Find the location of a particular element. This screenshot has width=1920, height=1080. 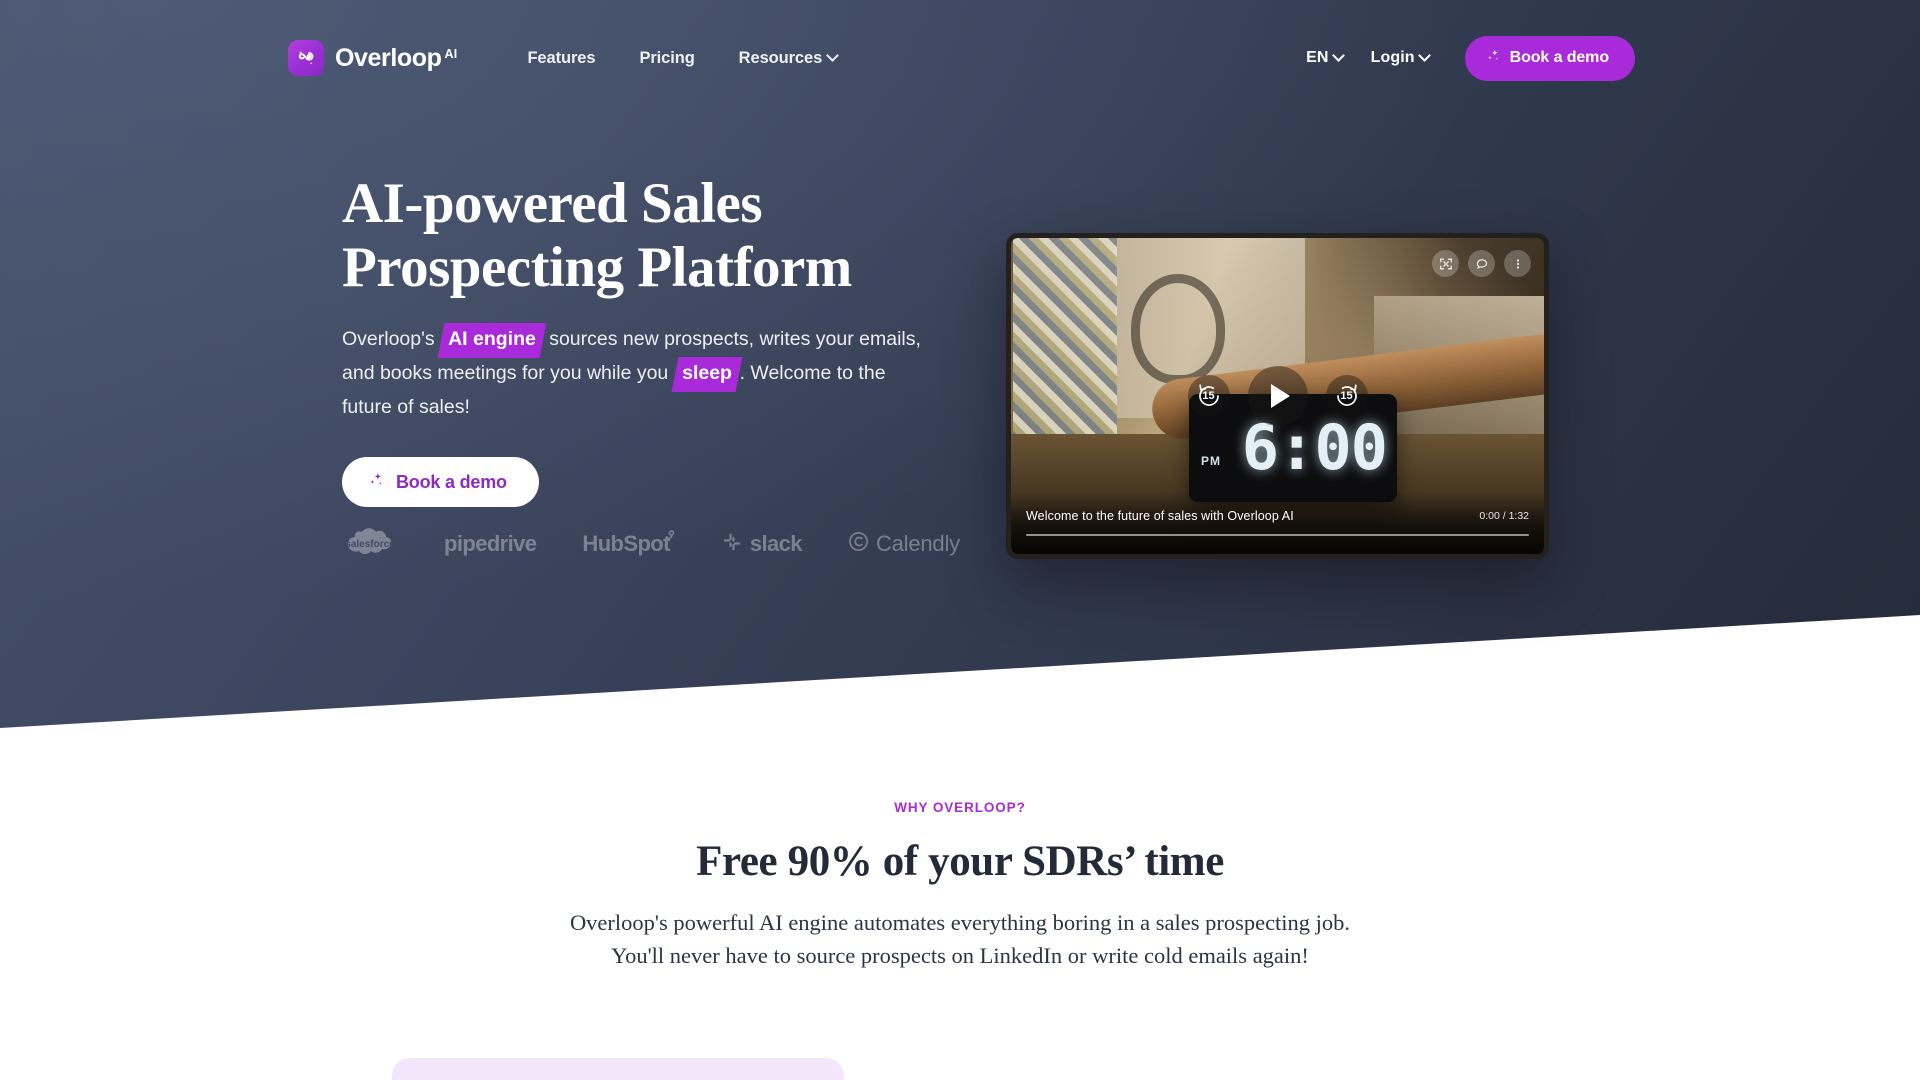

hero-highlight-sleep-label: sleep is located at coordinates (706, 373).